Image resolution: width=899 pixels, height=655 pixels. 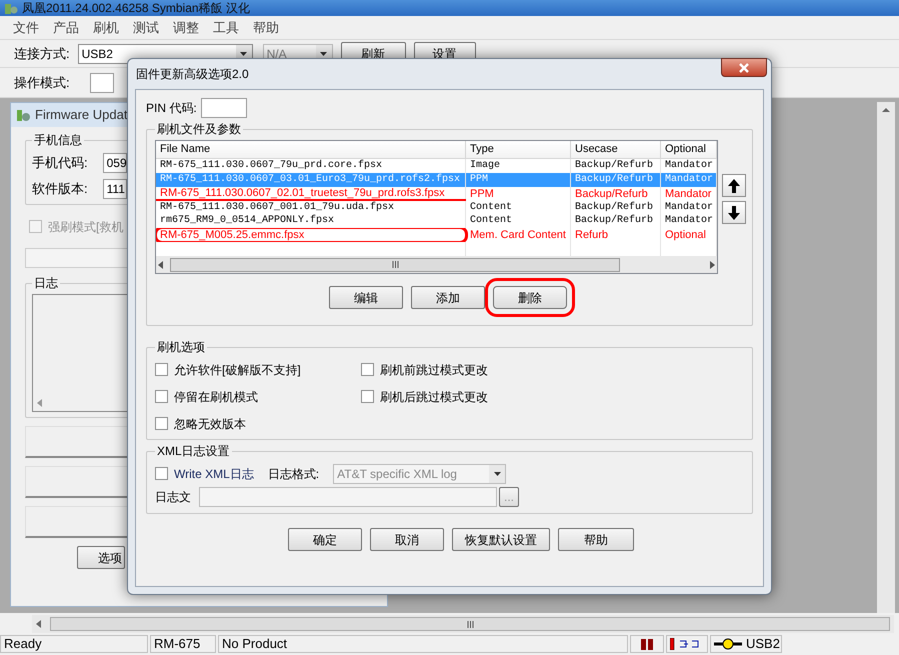 I want to click on cancel-button: 取消, so click(x=407, y=539).